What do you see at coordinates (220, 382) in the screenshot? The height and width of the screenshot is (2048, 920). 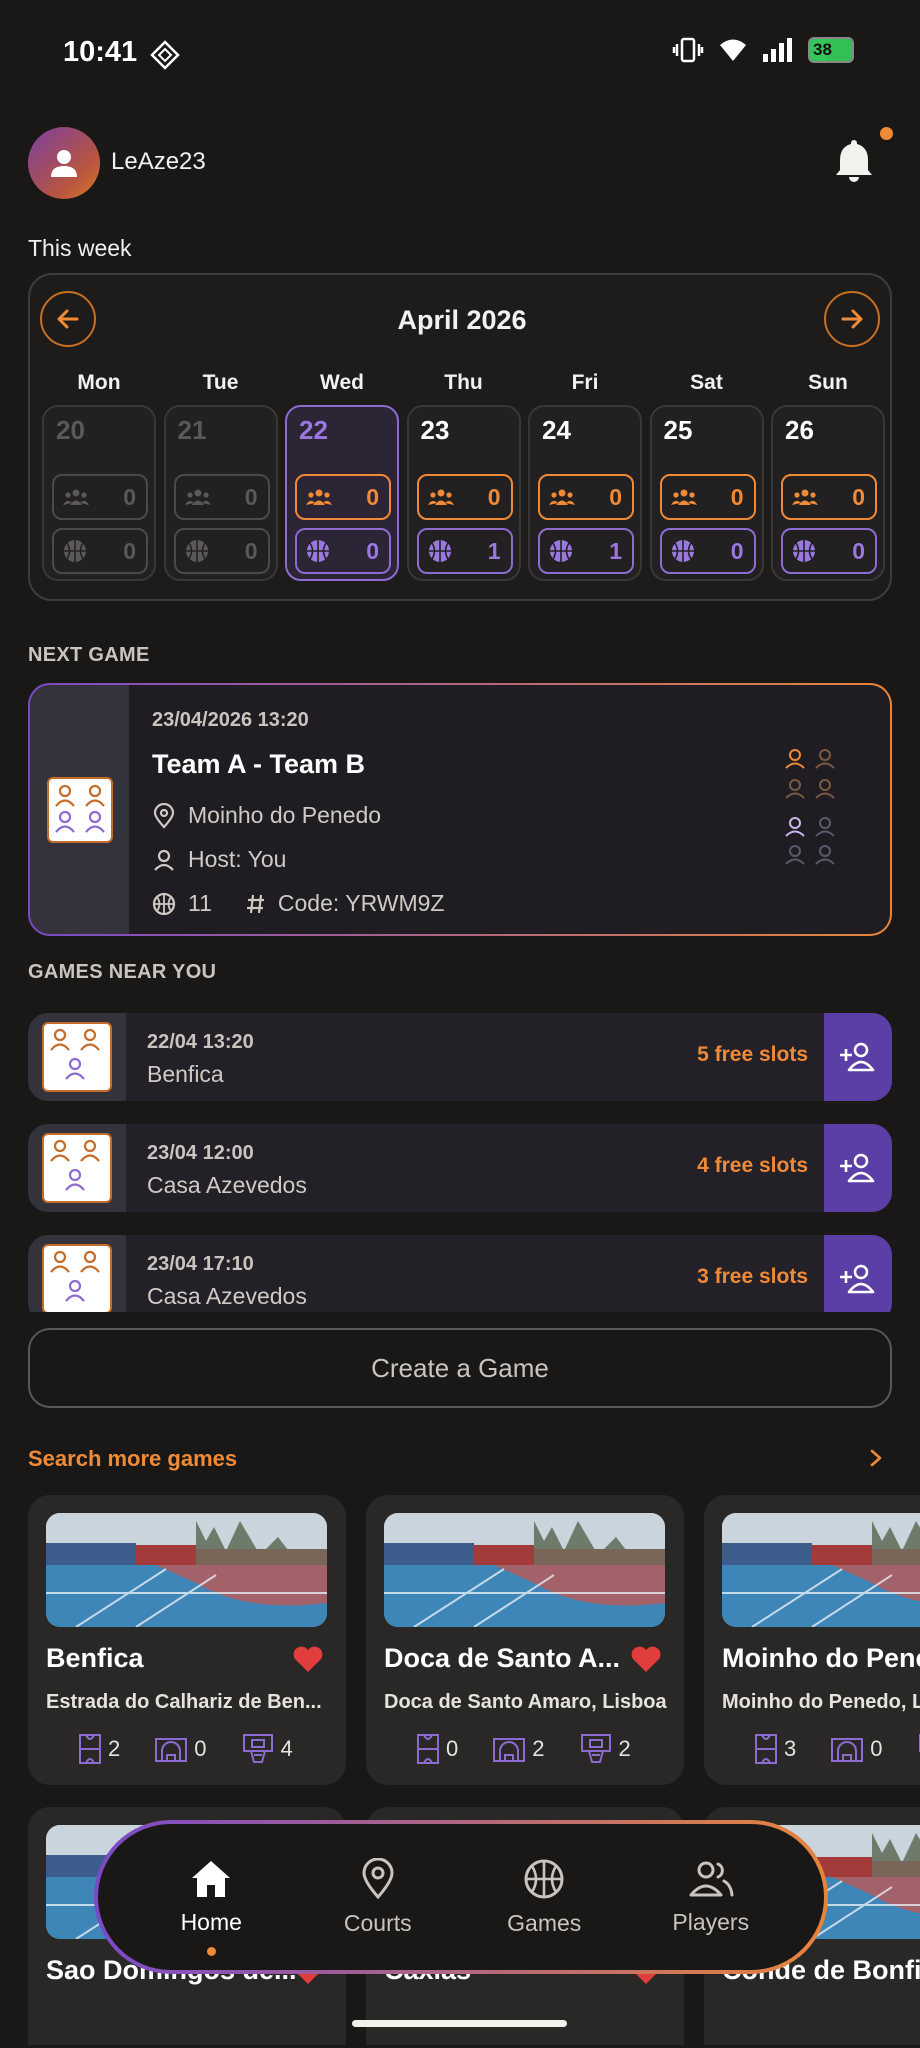 I see `weekday-name: Tue` at bounding box center [220, 382].